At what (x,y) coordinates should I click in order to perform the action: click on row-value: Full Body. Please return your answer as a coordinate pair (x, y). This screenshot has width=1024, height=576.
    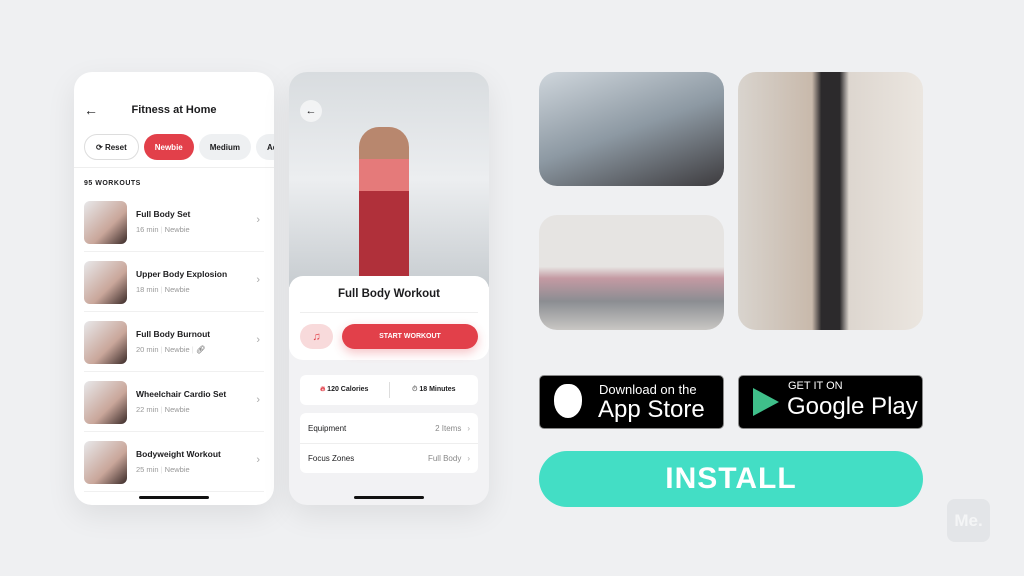
    Looking at the image, I should click on (444, 458).